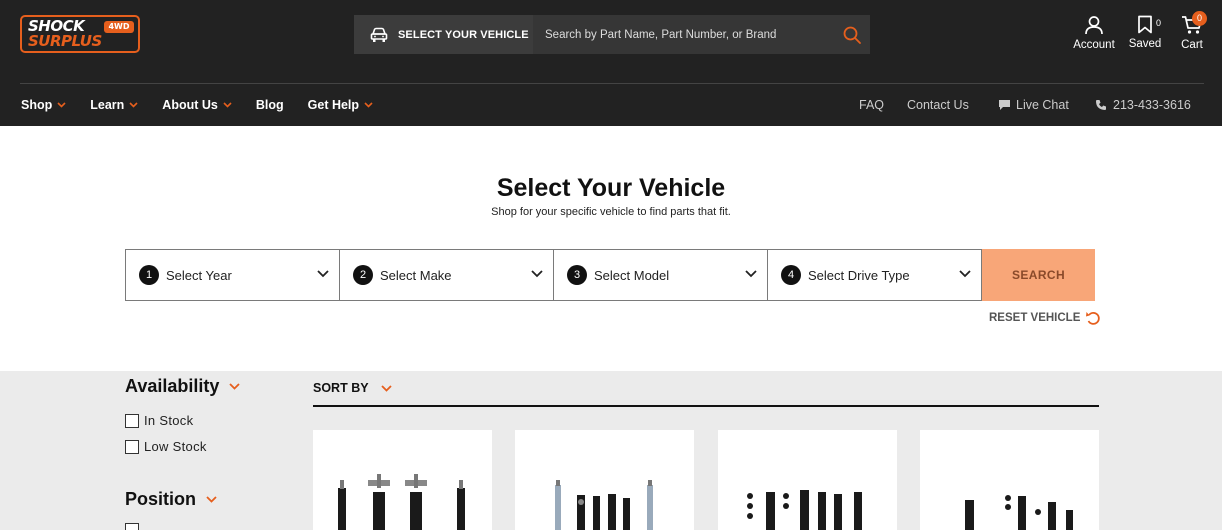  Describe the element at coordinates (1152, 105) in the screenshot. I see `phone-label: 213-433-3616` at that location.